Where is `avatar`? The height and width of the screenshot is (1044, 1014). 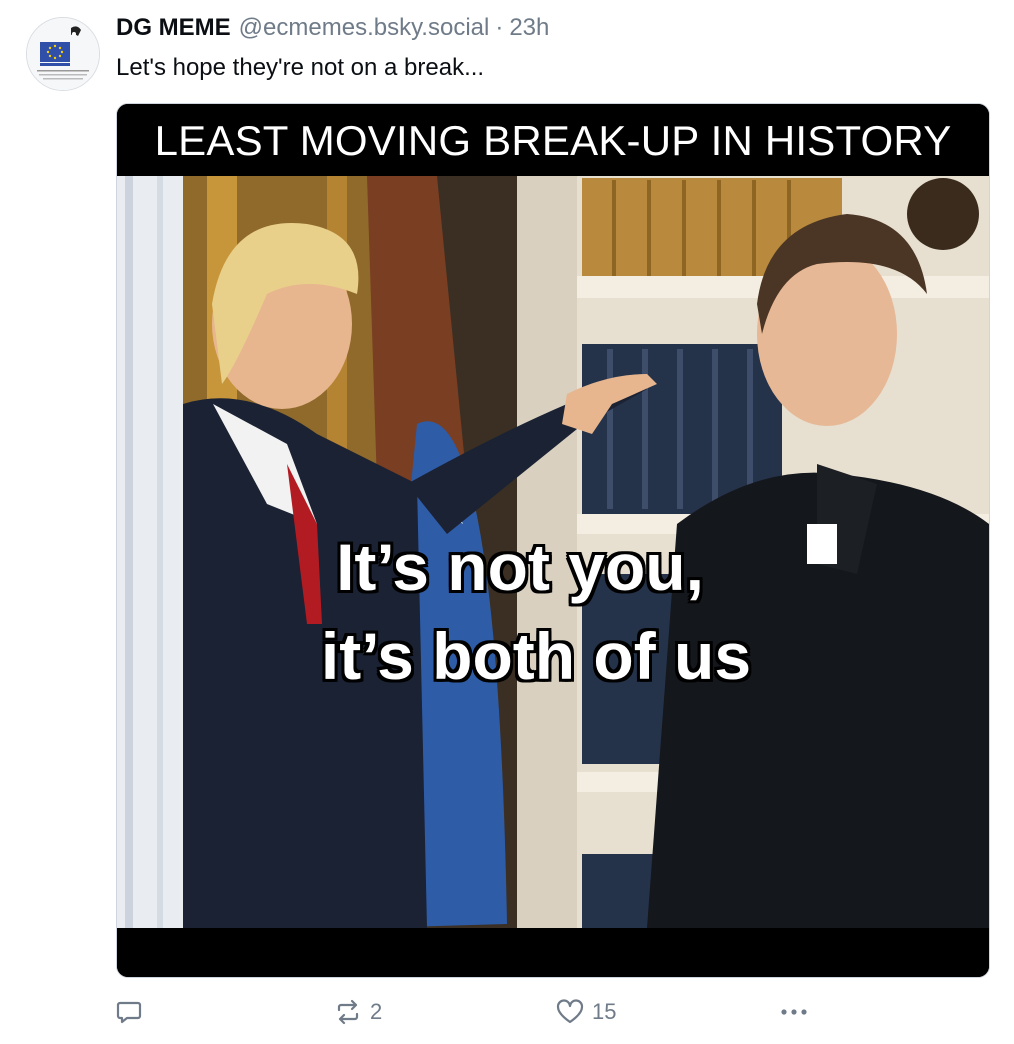 avatar is located at coordinates (63, 54).